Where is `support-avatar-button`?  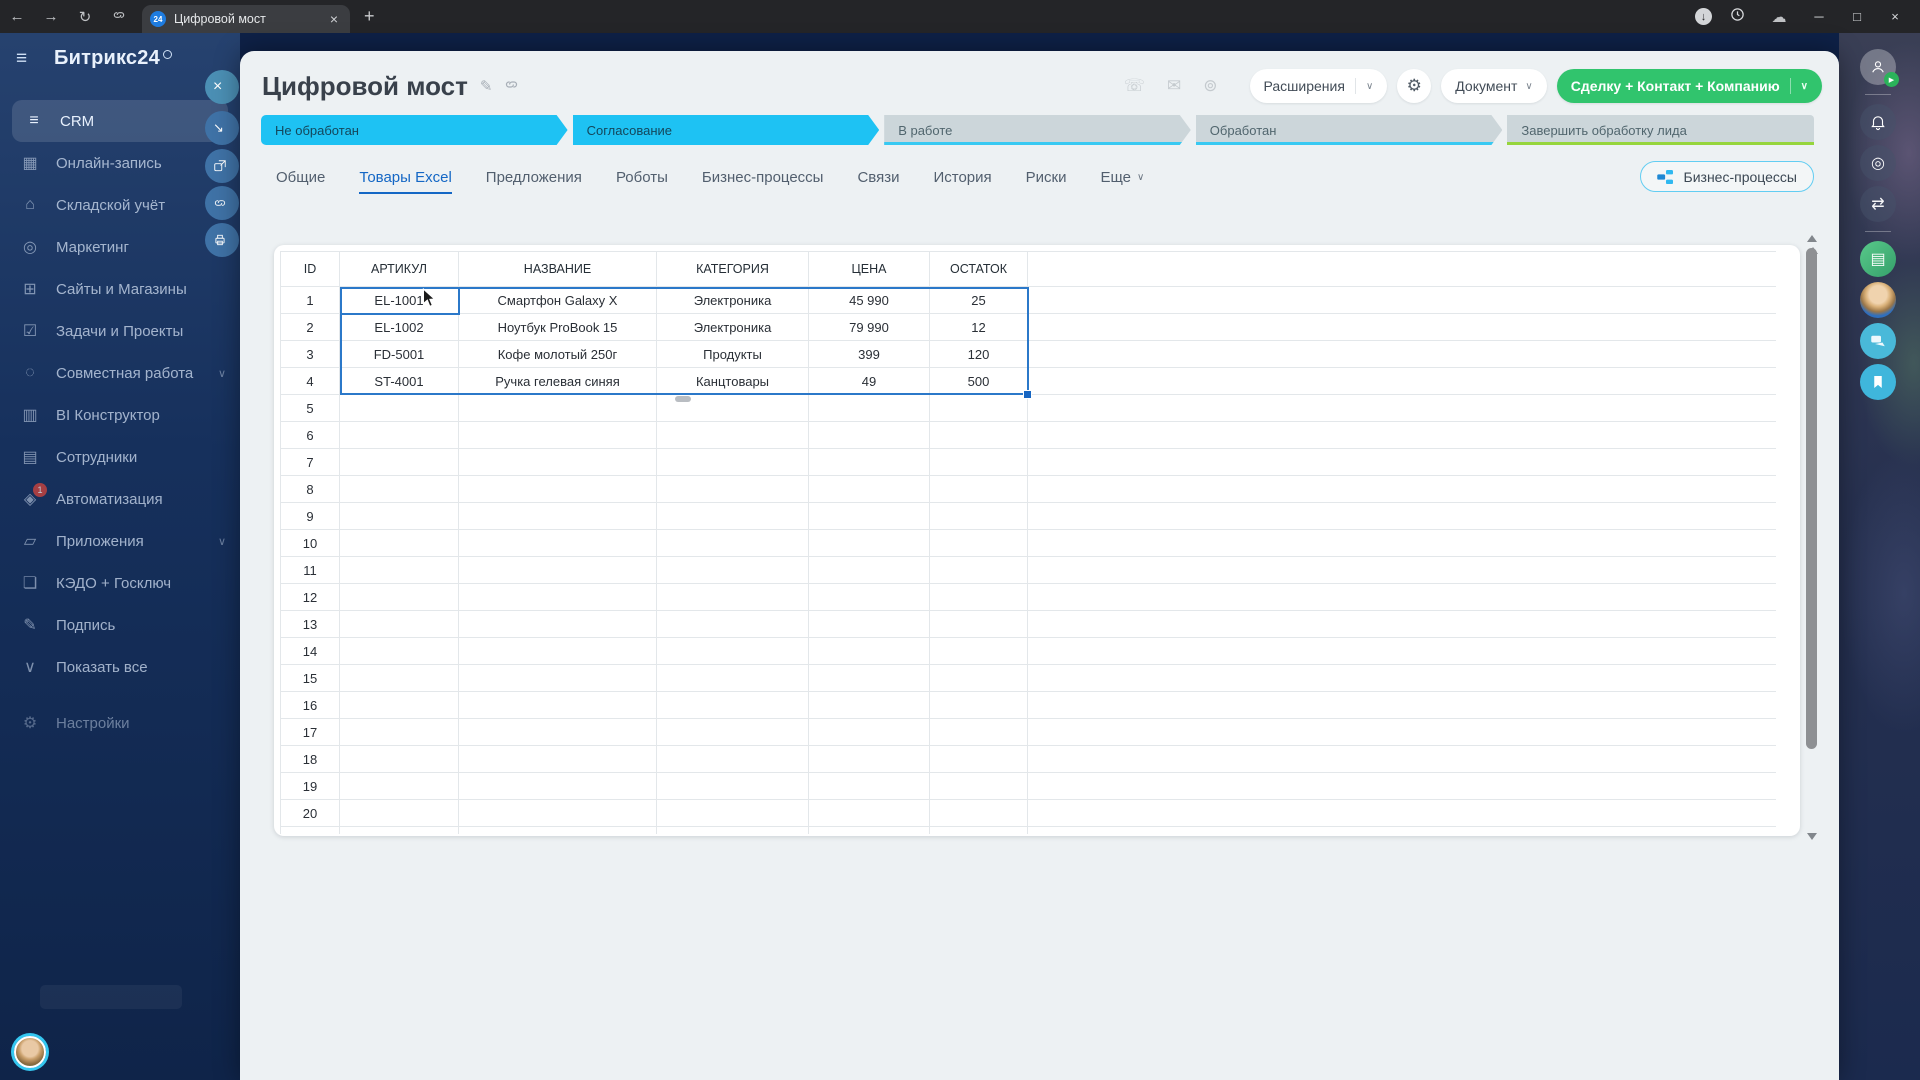 support-avatar-button is located at coordinates (1878, 300).